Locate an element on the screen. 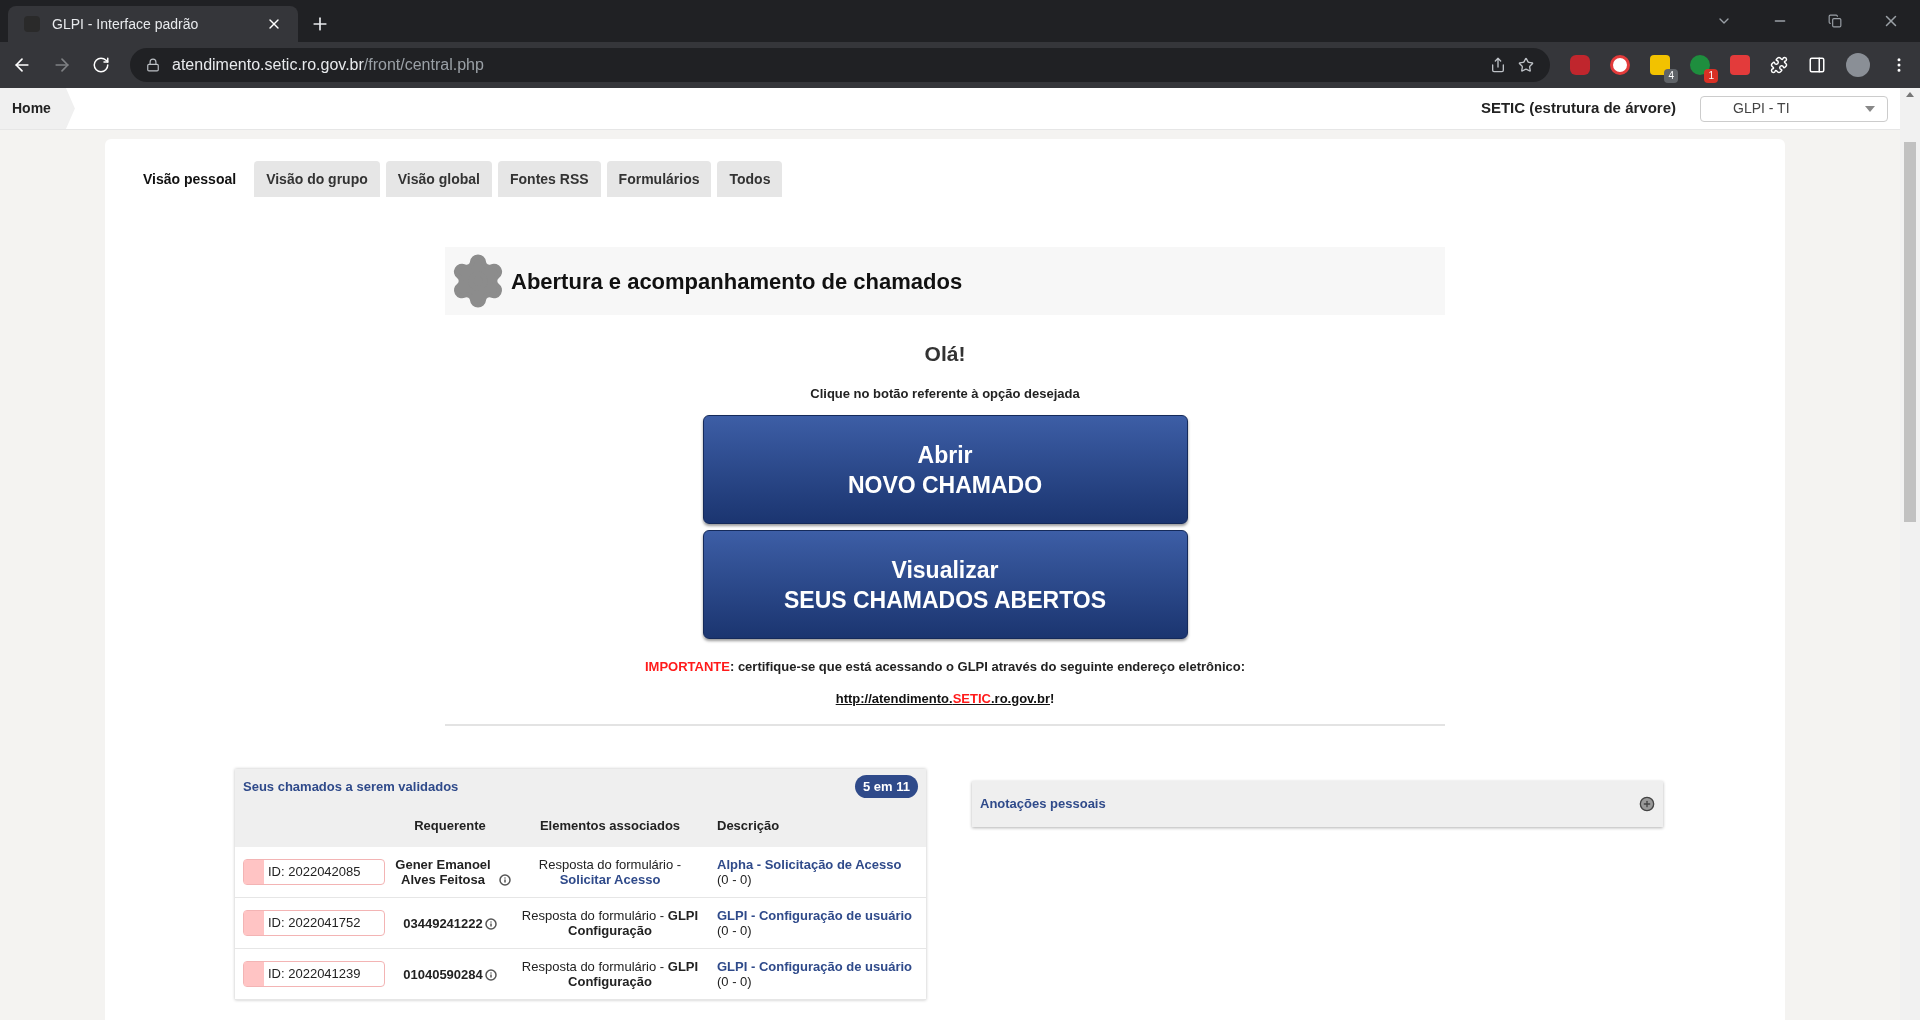  circle-extension-icon is located at coordinates (1620, 65).